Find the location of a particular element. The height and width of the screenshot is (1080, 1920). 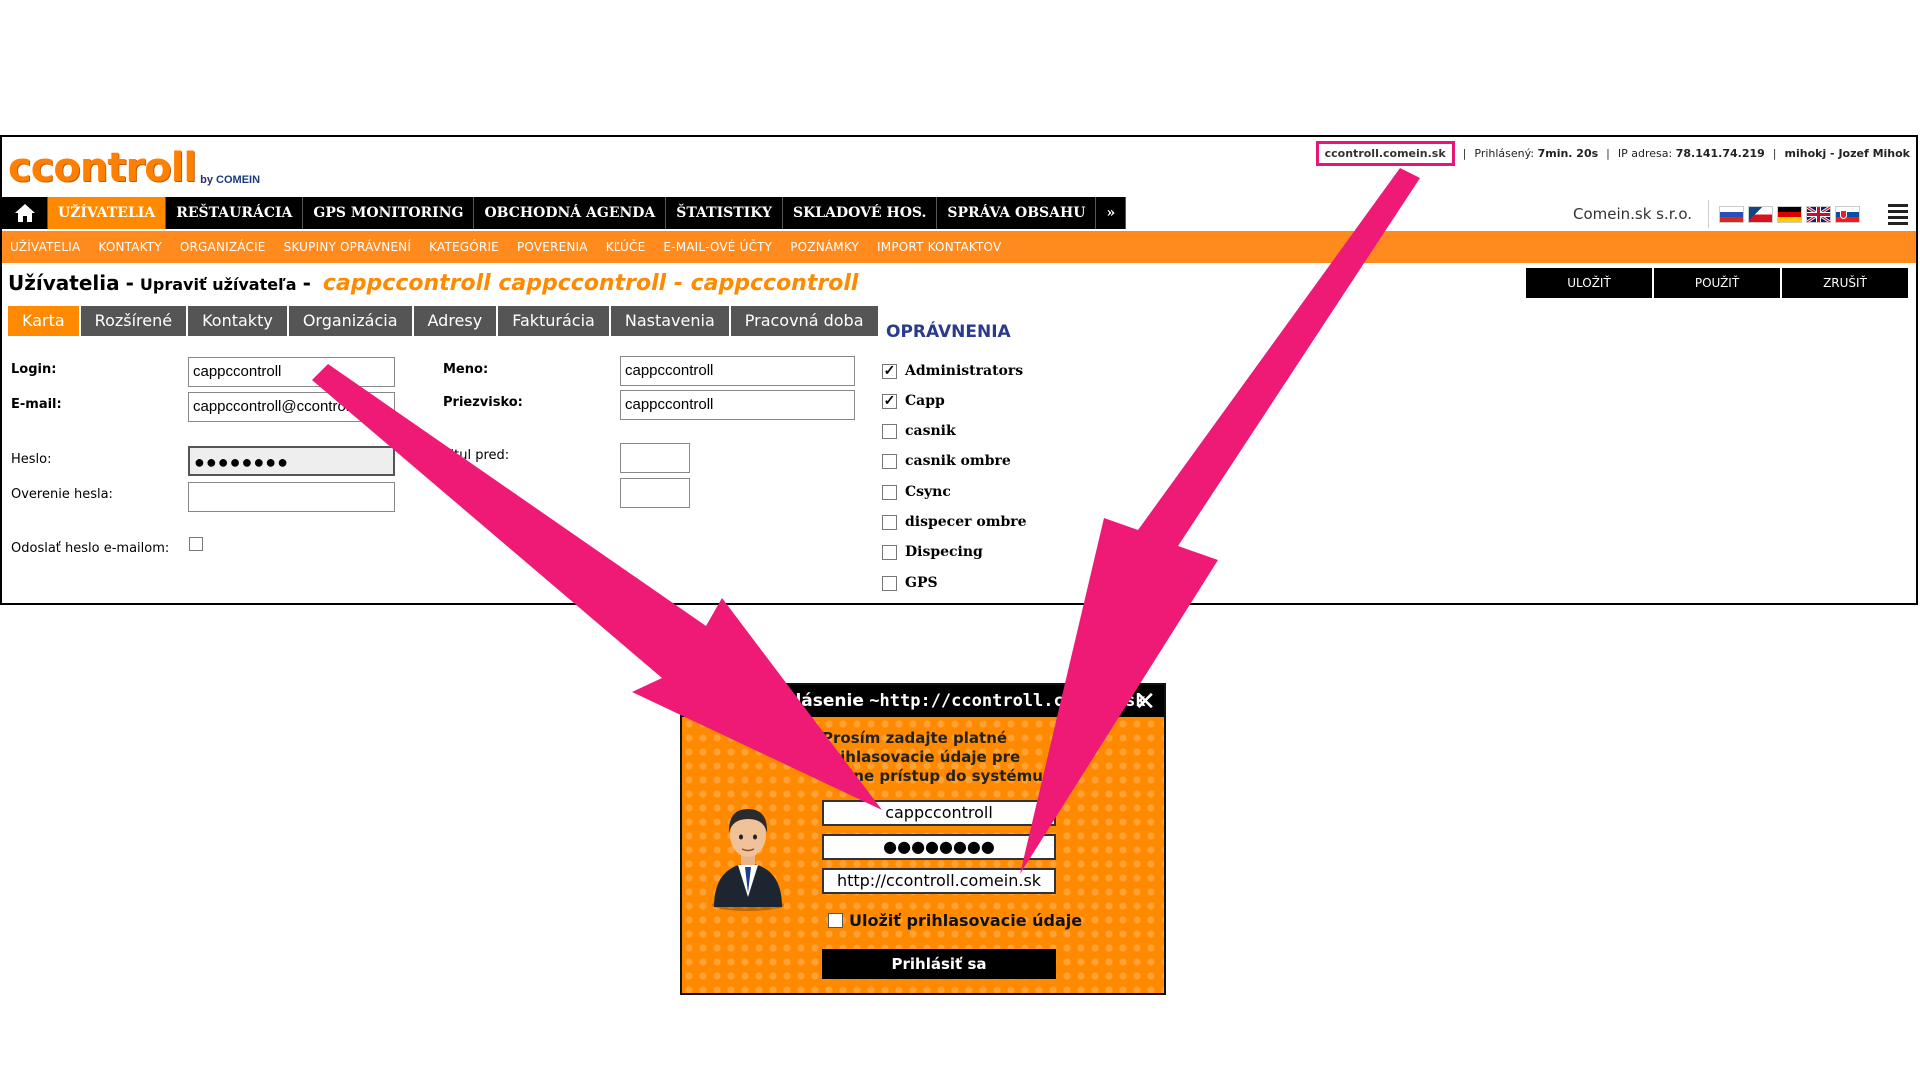

action-buttons: ULOŽIŤ POUŽIŤ ZRUŠIŤ is located at coordinates (1717, 283).